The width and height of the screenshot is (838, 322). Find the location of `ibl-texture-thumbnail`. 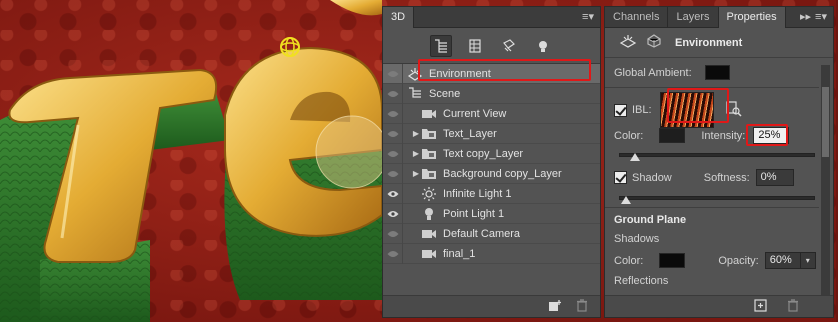

ibl-texture-thumbnail is located at coordinates (686, 110).